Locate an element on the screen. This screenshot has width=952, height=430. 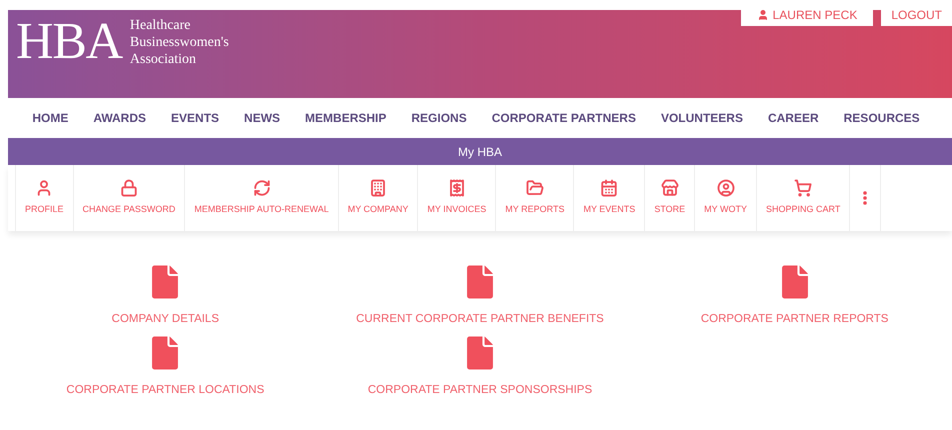
nav-link: RESOURCES is located at coordinates (882, 118).